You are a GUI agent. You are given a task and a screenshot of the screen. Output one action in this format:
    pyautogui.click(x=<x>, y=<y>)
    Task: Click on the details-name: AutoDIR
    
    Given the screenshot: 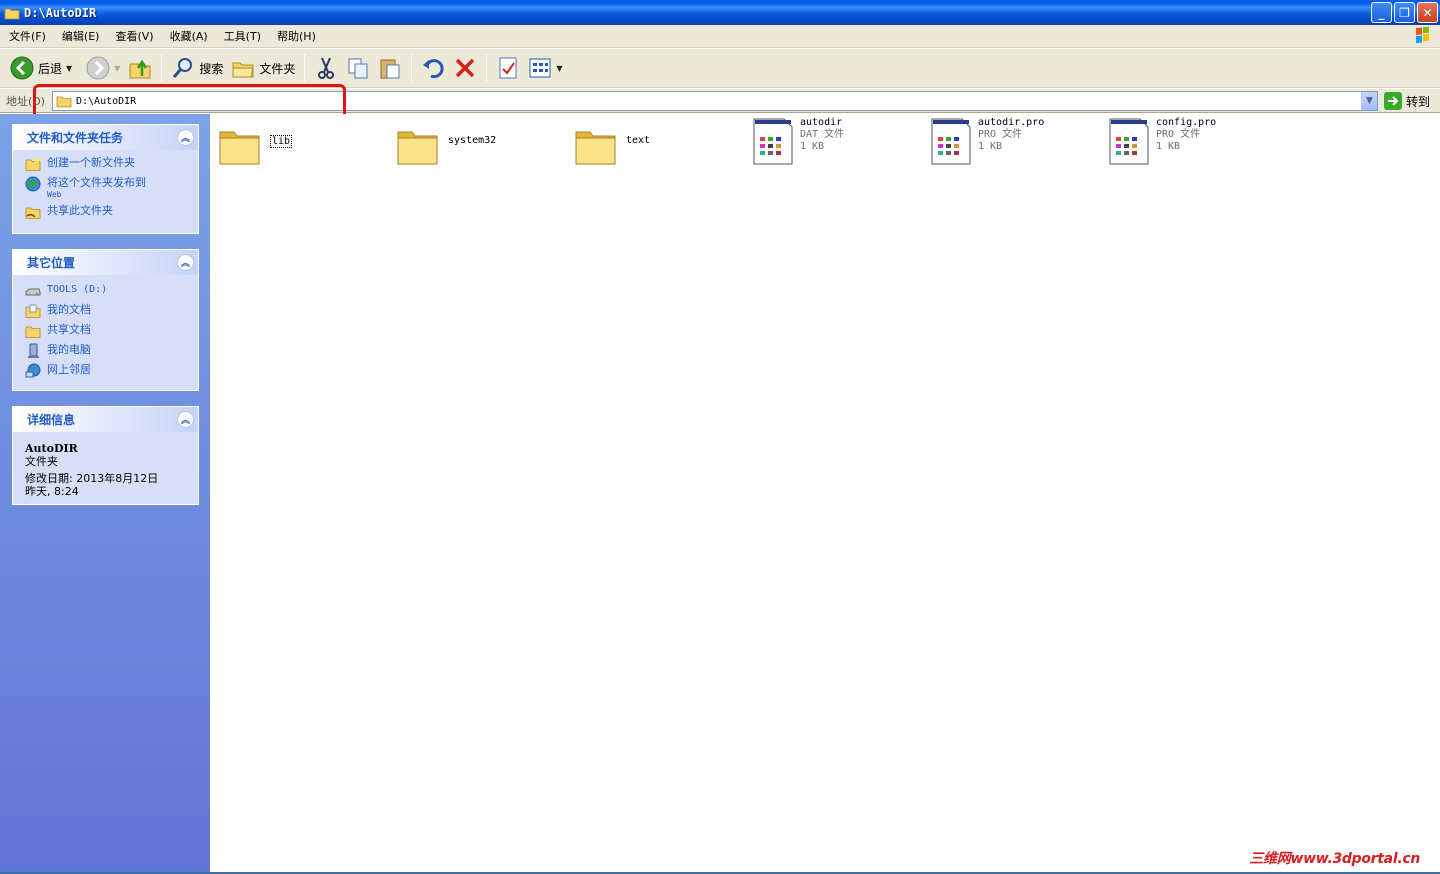 What is the action you would take?
    pyautogui.click(x=51, y=448)
    